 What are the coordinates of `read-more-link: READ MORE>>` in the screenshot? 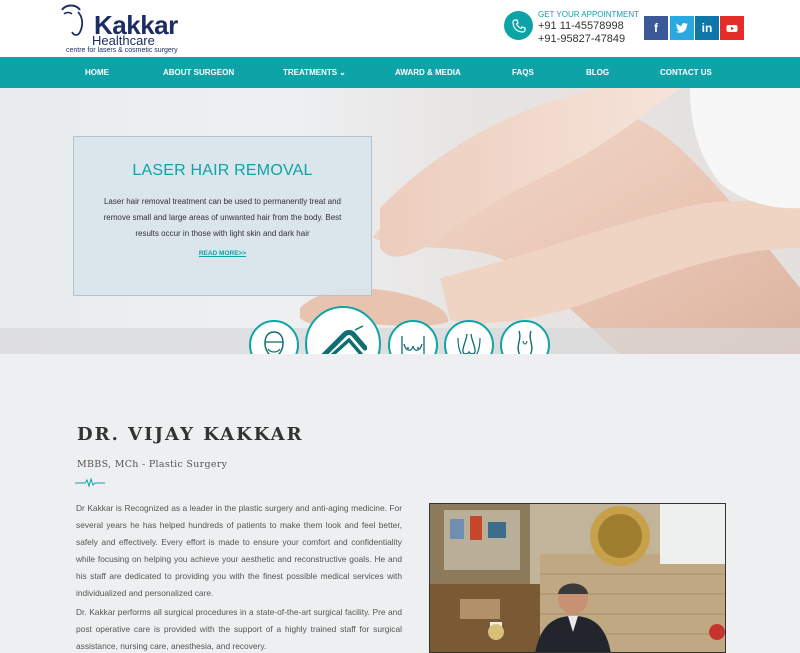 It's located at (222, 253).